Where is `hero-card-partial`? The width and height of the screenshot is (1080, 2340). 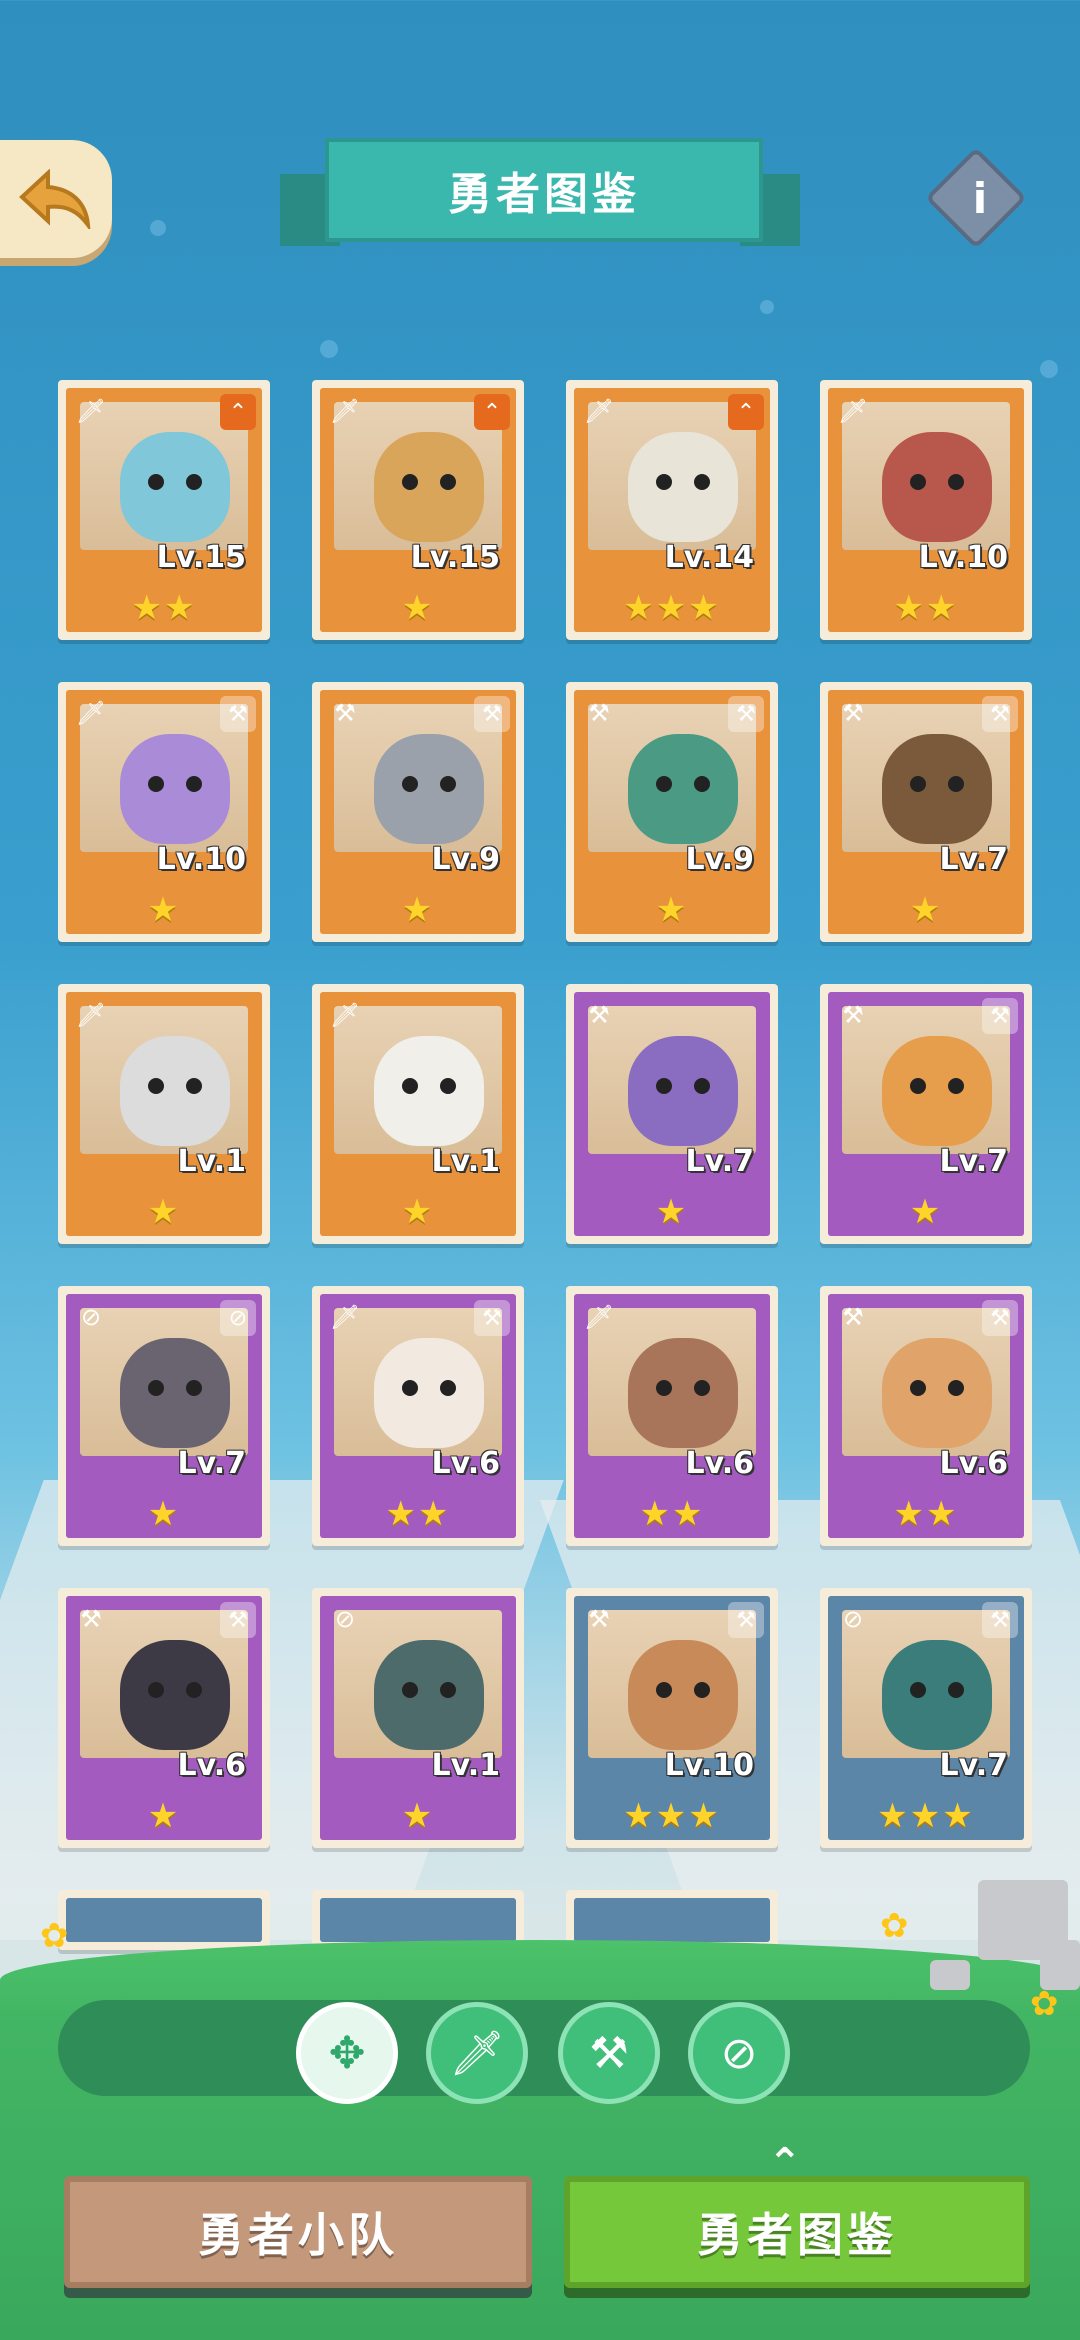
hero-card-partial is located at coordinates (164, 1920).